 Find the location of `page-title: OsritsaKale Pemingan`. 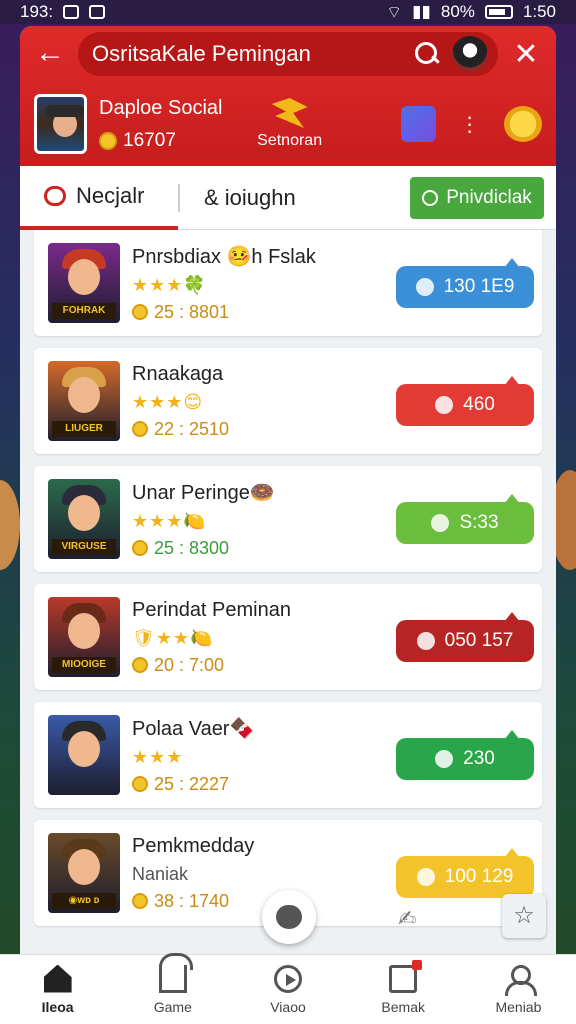

page-title: OsritsaKale Pemingan is located at coordinates (201, 53).